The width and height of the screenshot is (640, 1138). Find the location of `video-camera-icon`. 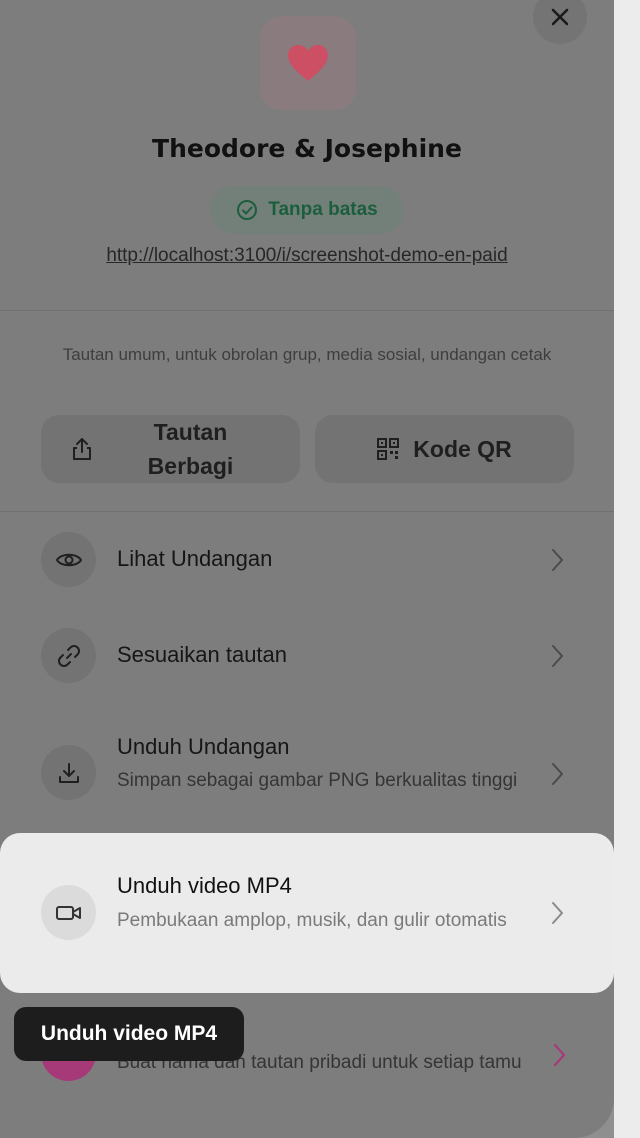

video-camera-icon is located at coordinates (68, 912).